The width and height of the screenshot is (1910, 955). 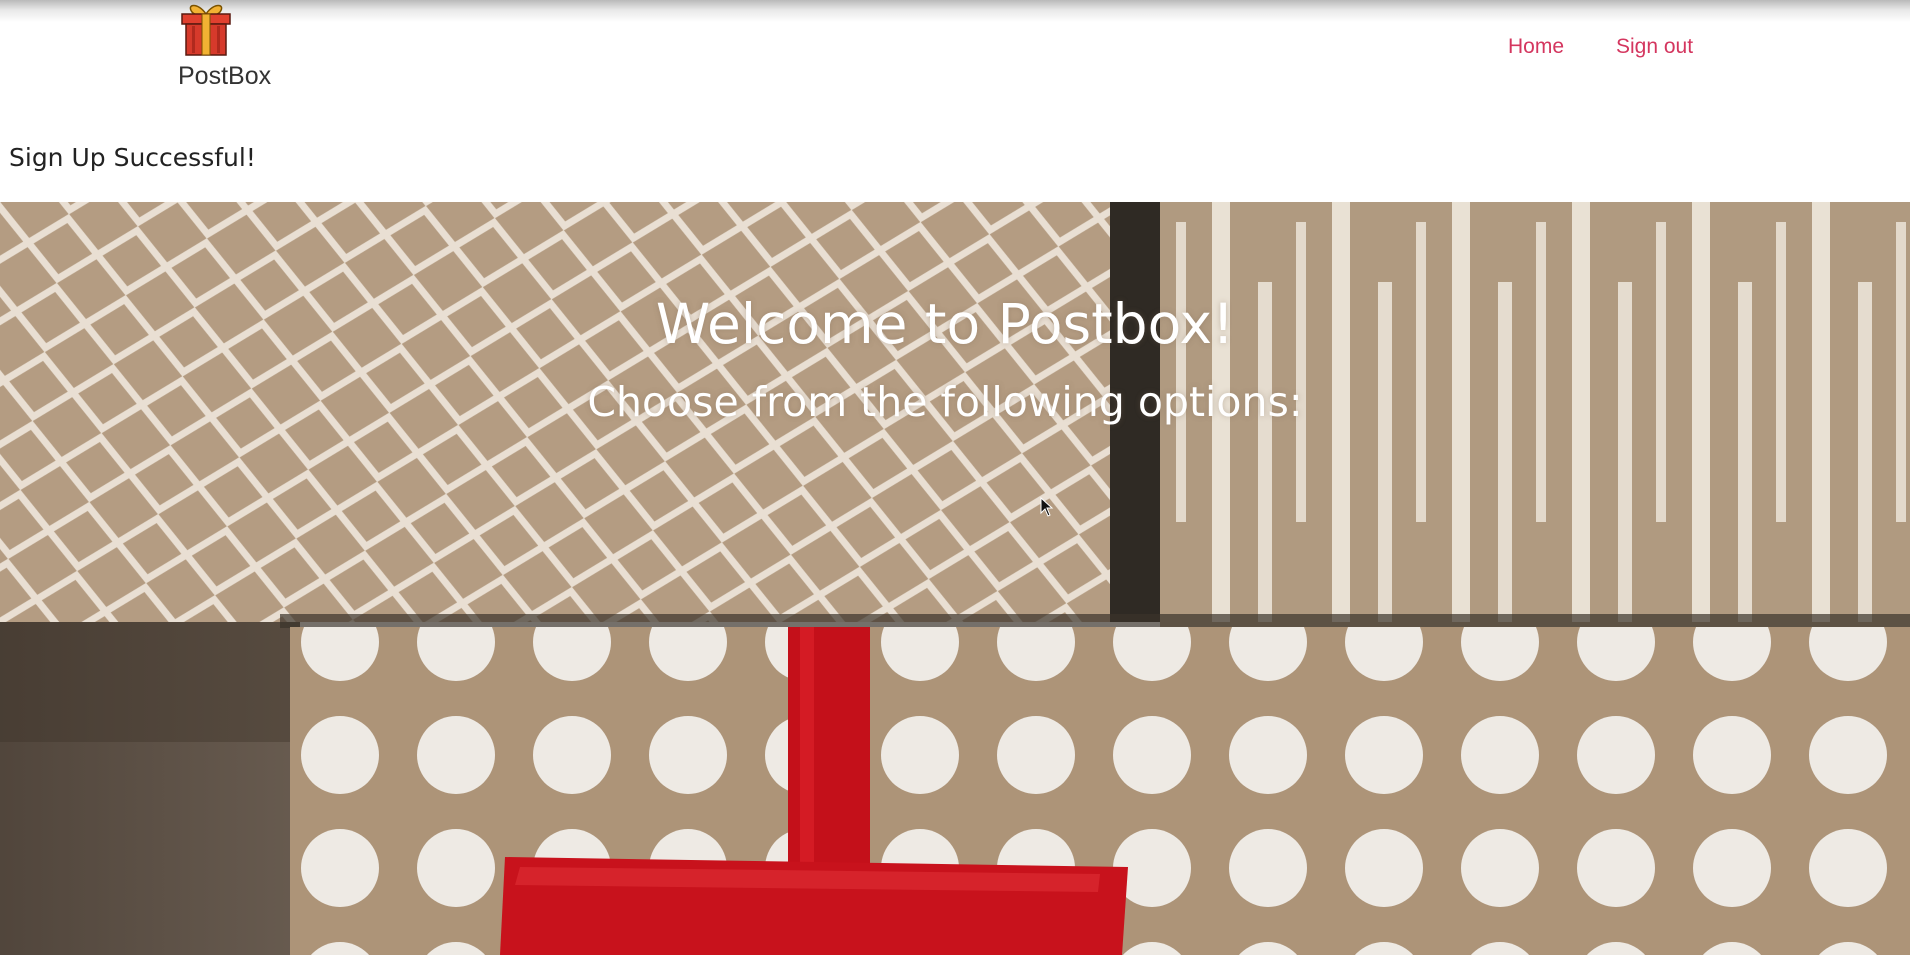 What do you see at coordinates (945, 324) in the screenshot?
I see `hero-title: Welcome to Postbox!` at bounding box center [945, 324].